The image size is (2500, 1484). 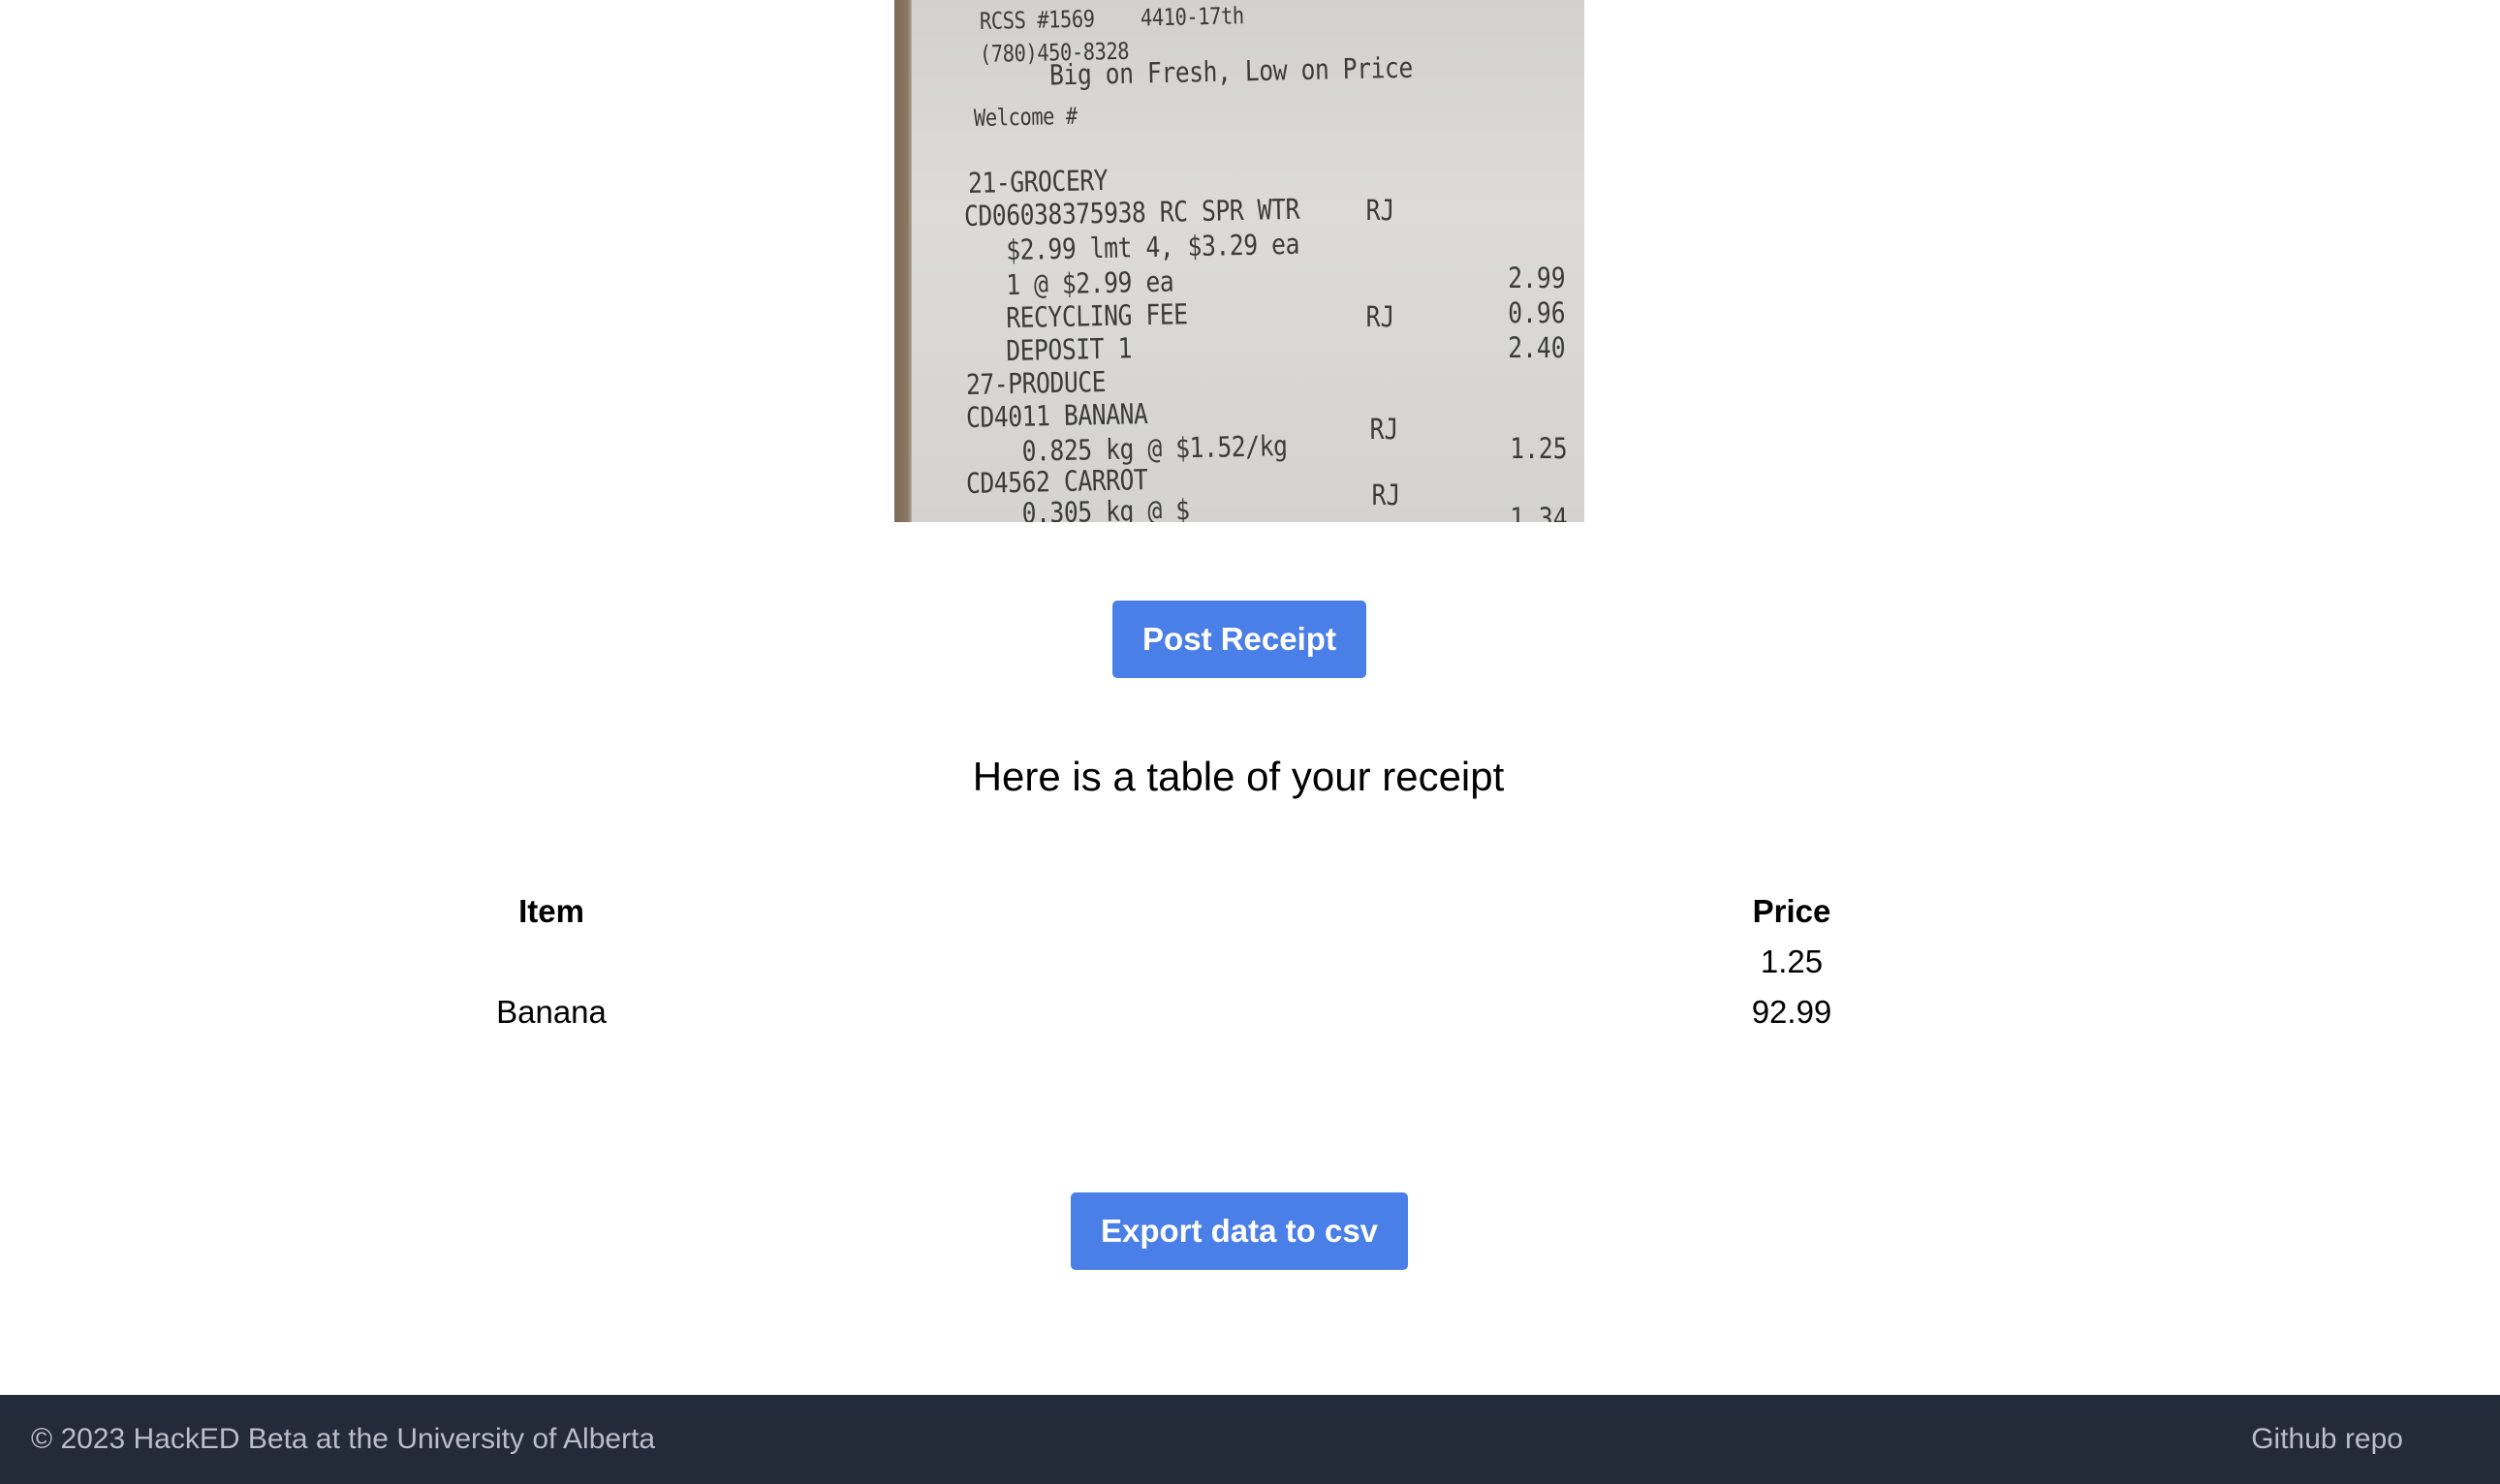 I want to click on receipt-amount: 1.34, so click(x=1539, y=512).